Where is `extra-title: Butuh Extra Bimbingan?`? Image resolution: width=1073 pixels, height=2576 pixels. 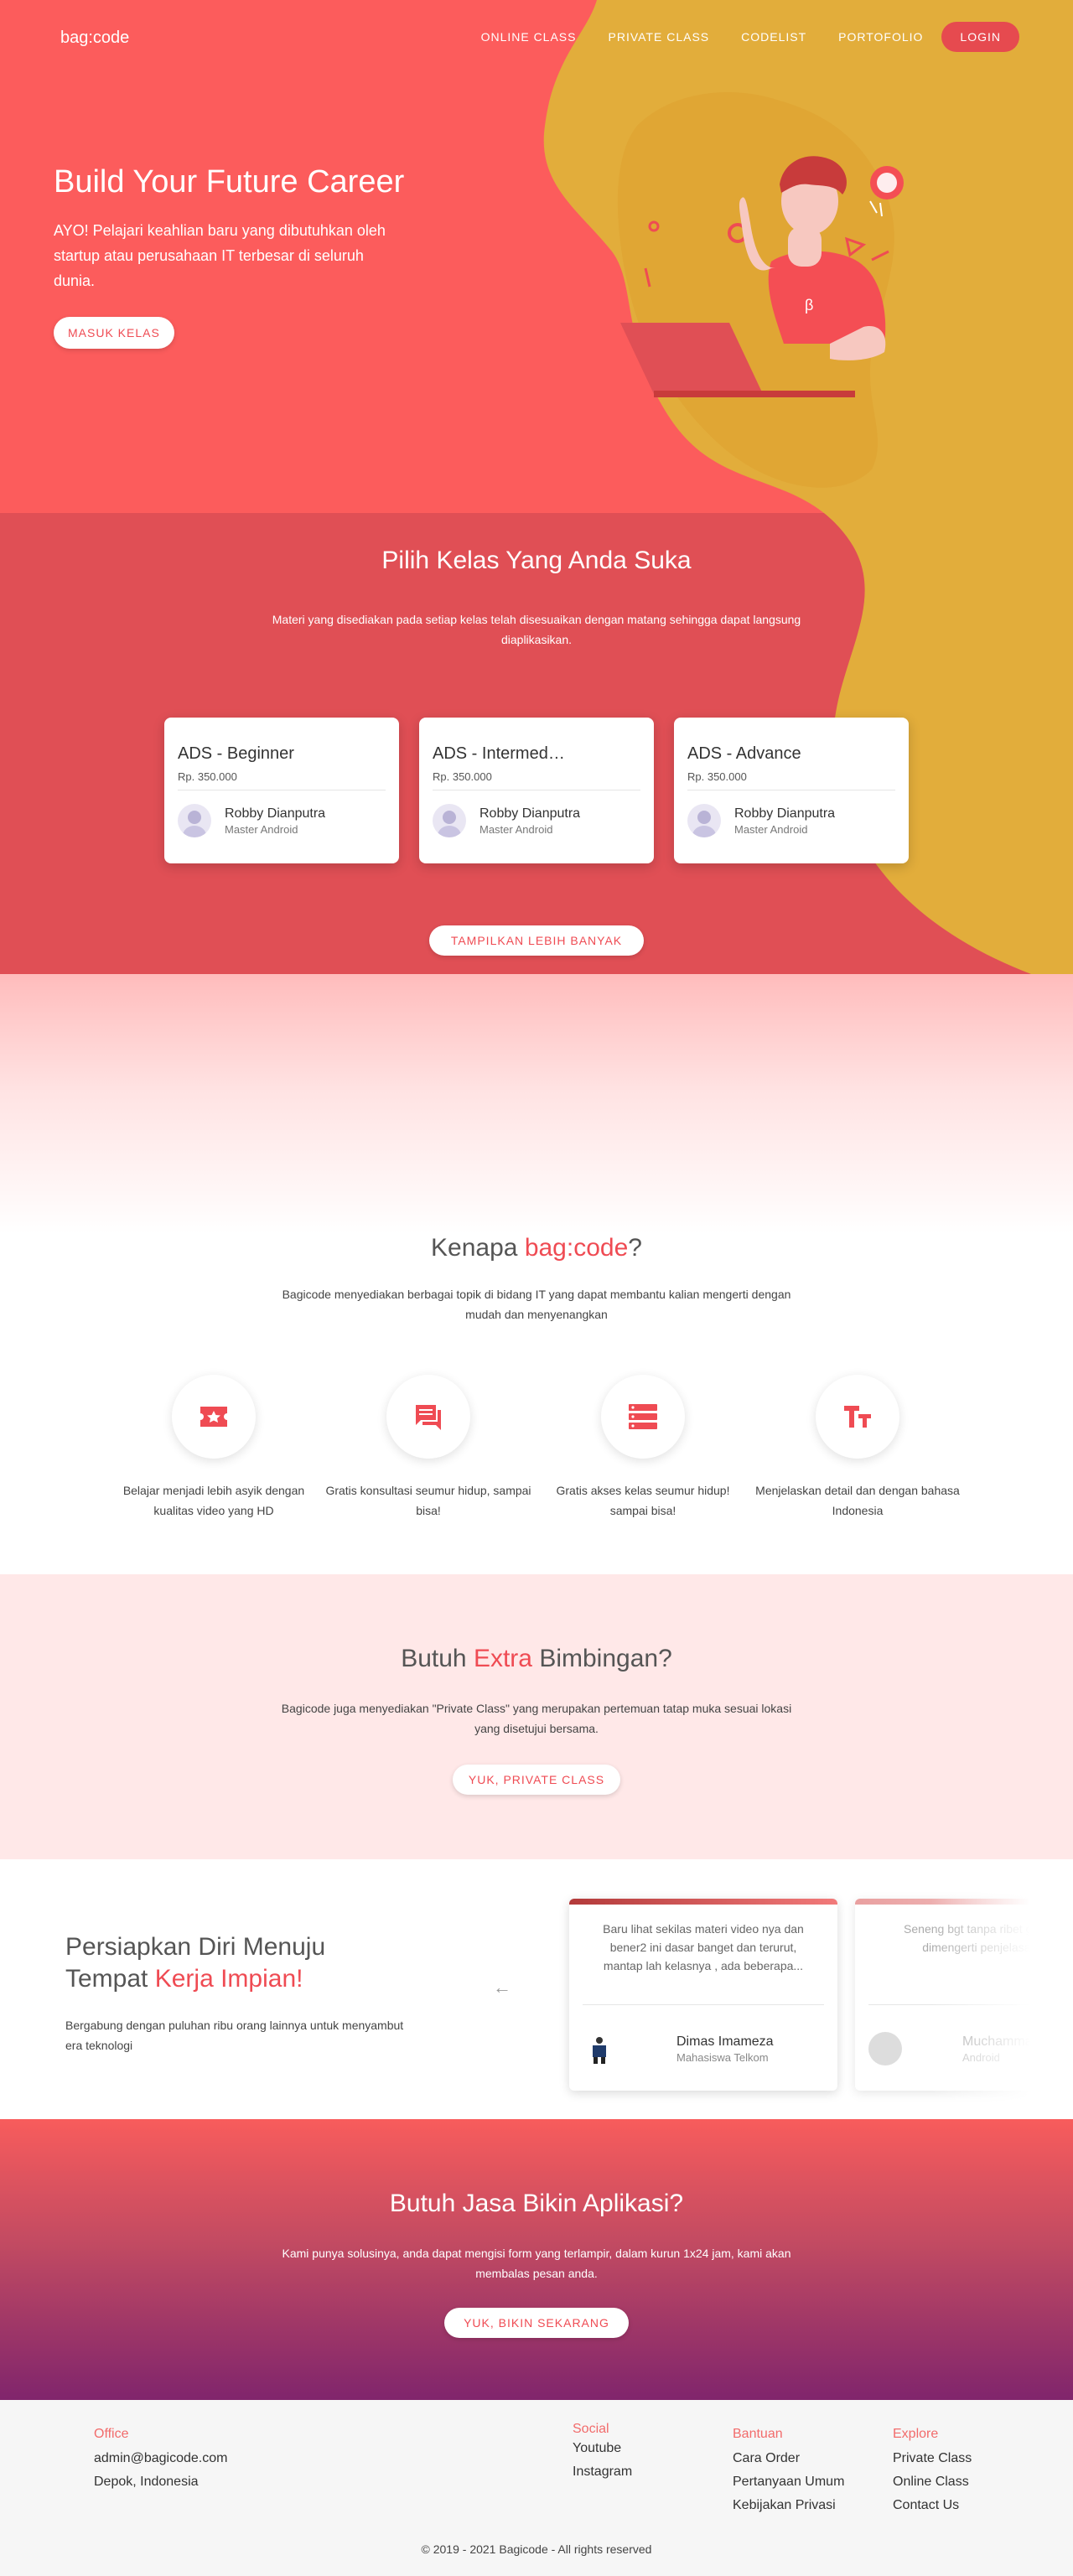 extra-title: Butuh Extra Bimbingan? is located at coordinates (536, 1659).